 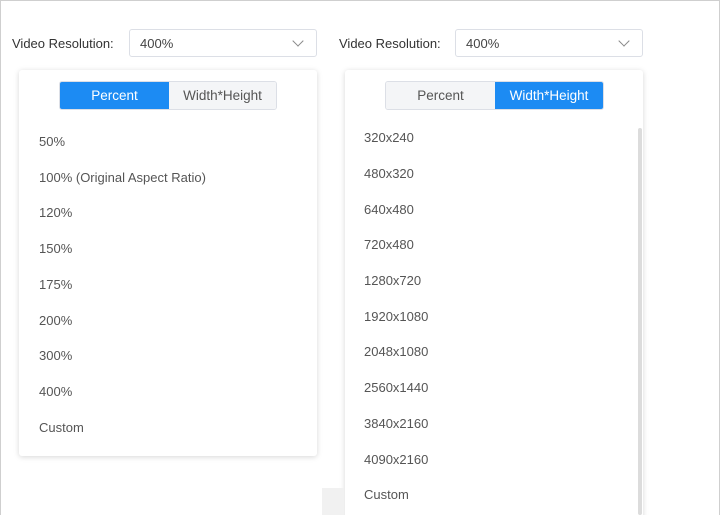 I want to click on option-50: 50%, so click(x=52, y=142).